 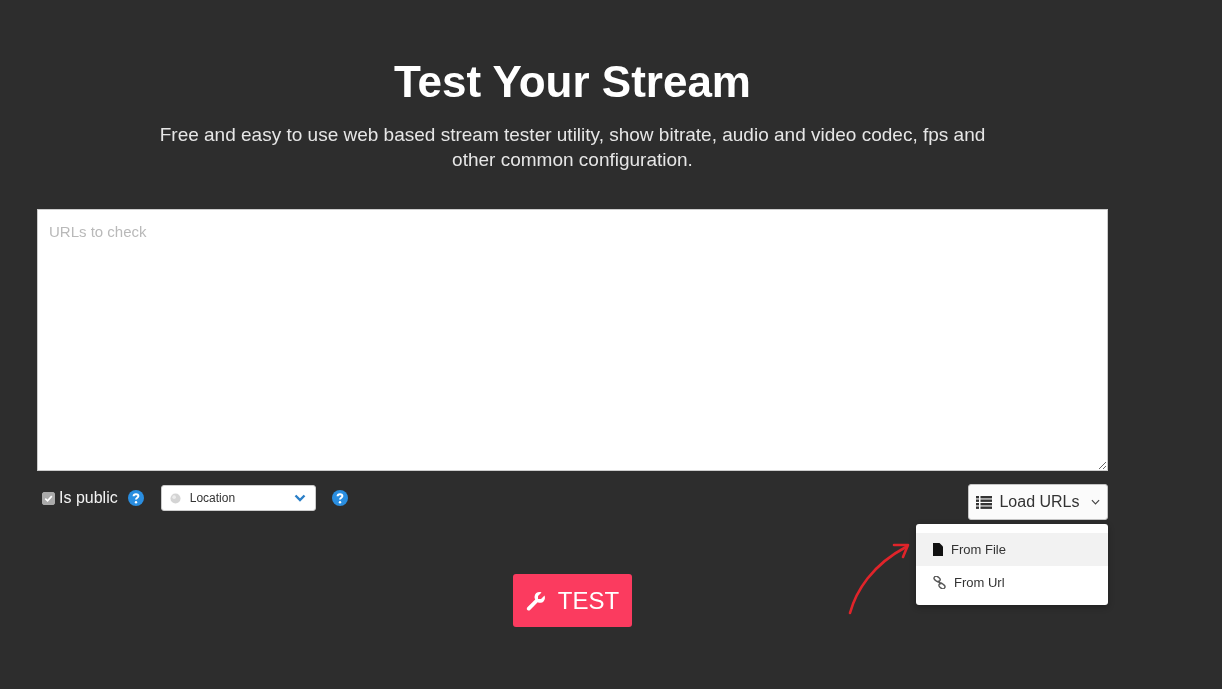 What do you see at coordinates (1038, 502) in the screenshot?
I see `load-urls-button: Load URLs` at bounding box center [1038, 502].